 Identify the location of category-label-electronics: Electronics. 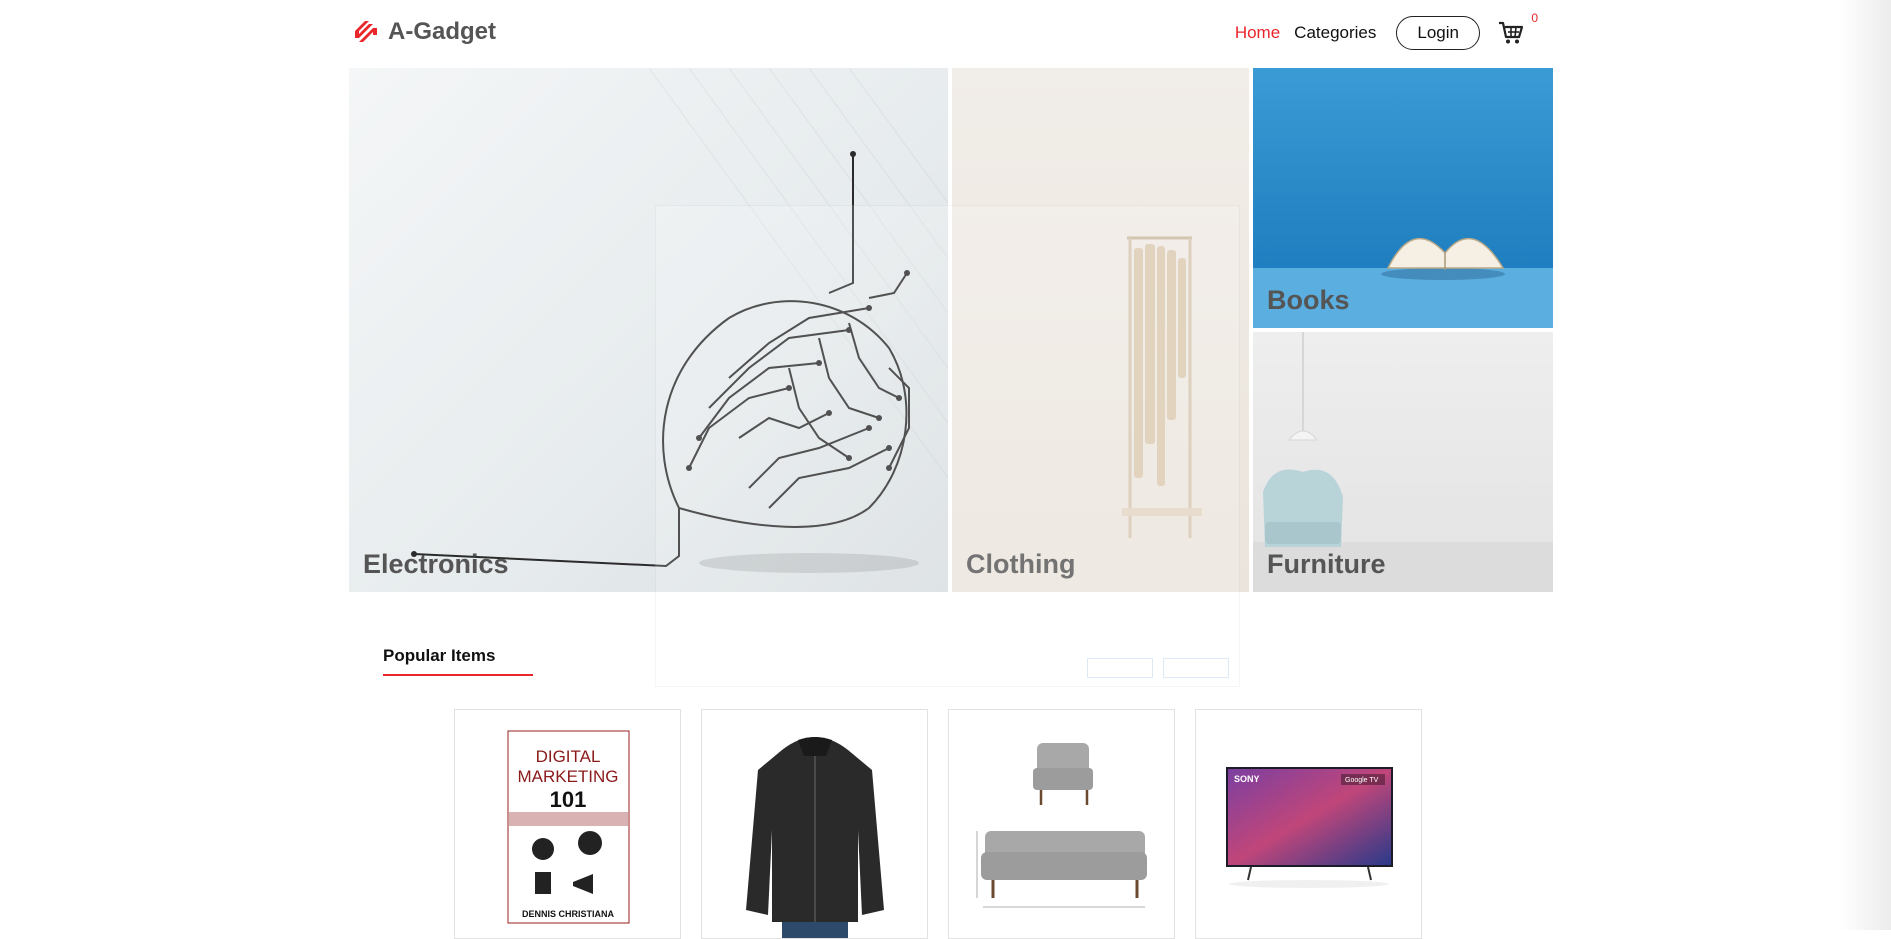
(436, 564).